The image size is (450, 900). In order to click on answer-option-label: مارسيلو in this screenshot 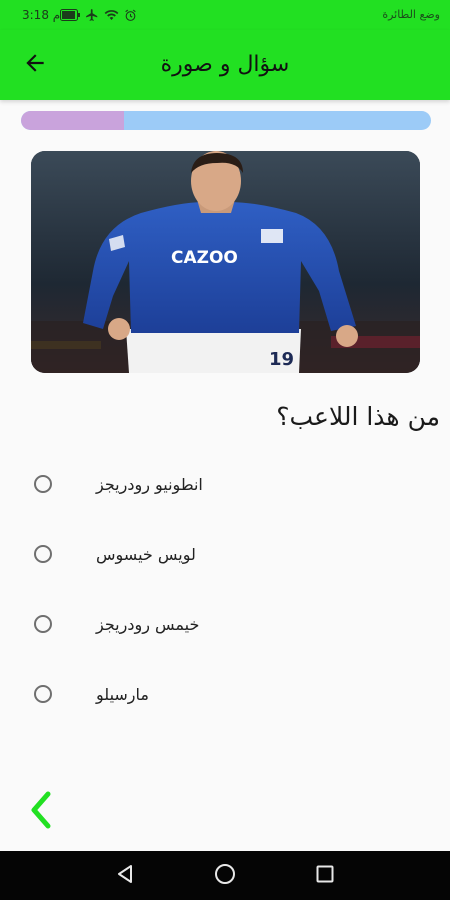, I will do `click(122, 694)`.